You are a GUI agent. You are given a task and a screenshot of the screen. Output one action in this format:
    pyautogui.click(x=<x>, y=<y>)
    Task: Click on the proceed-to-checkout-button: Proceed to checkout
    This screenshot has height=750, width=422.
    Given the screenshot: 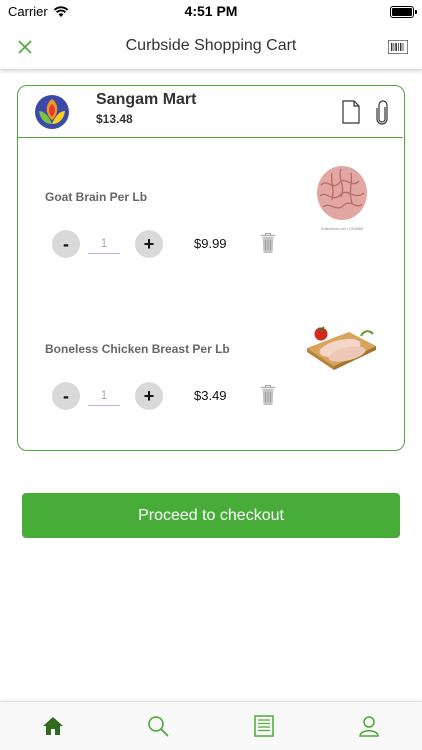 What is the action you would take?
    pyautogui.click(x=211, y=515)
    